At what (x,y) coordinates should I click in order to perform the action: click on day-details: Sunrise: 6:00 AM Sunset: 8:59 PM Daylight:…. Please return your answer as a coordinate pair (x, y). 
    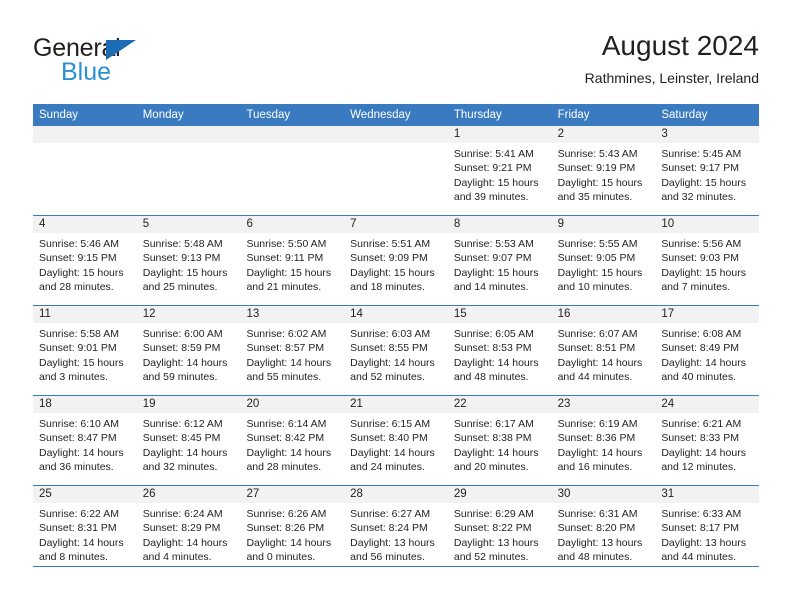
    Looking at the image, I should click on (189, 354).